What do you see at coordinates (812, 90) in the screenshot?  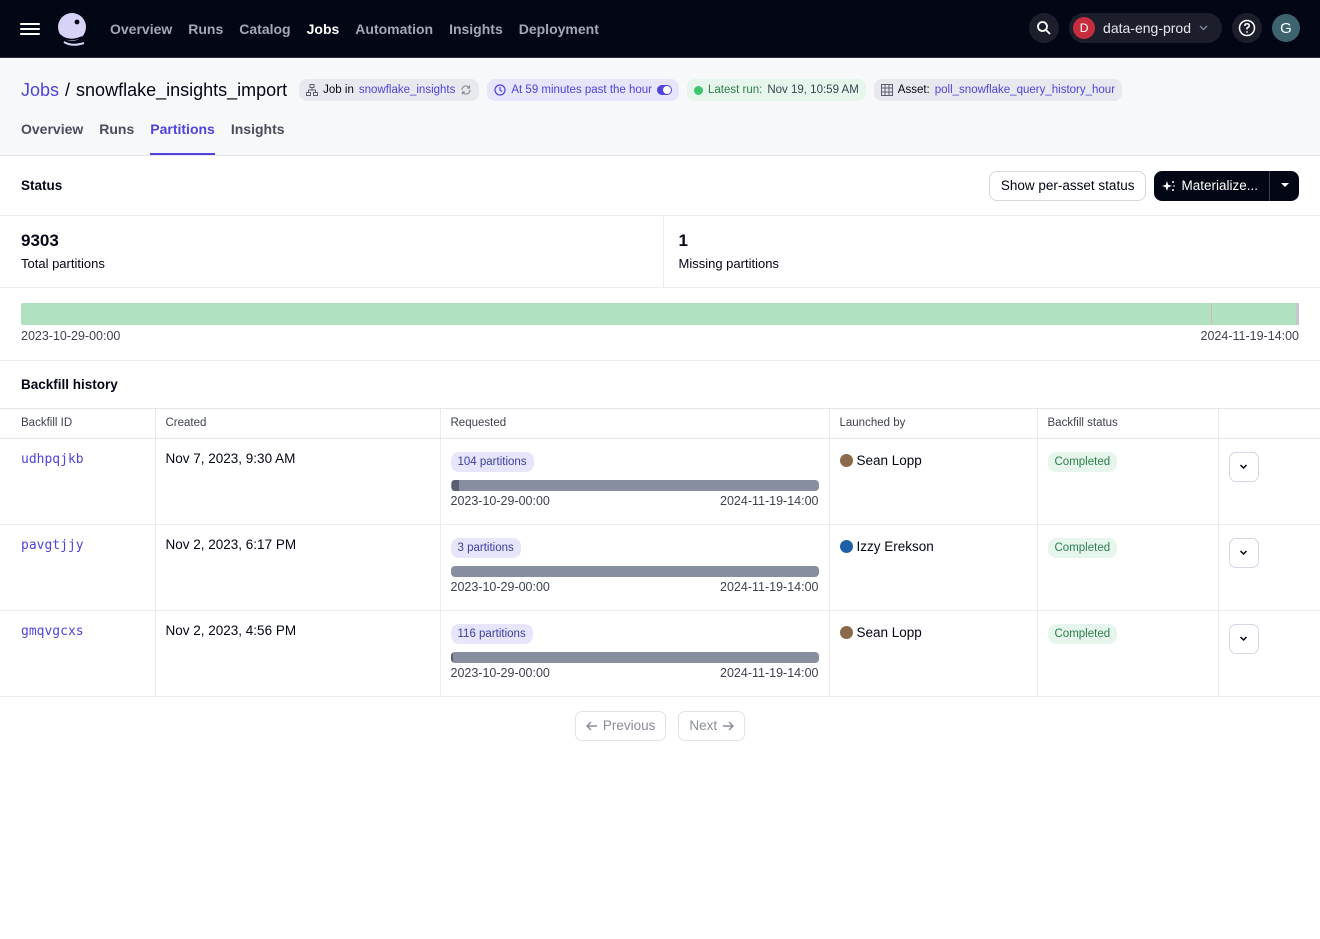 I see `latest-run-value: Nov 19, 10:59 AM` at bounding box center [812, 90].